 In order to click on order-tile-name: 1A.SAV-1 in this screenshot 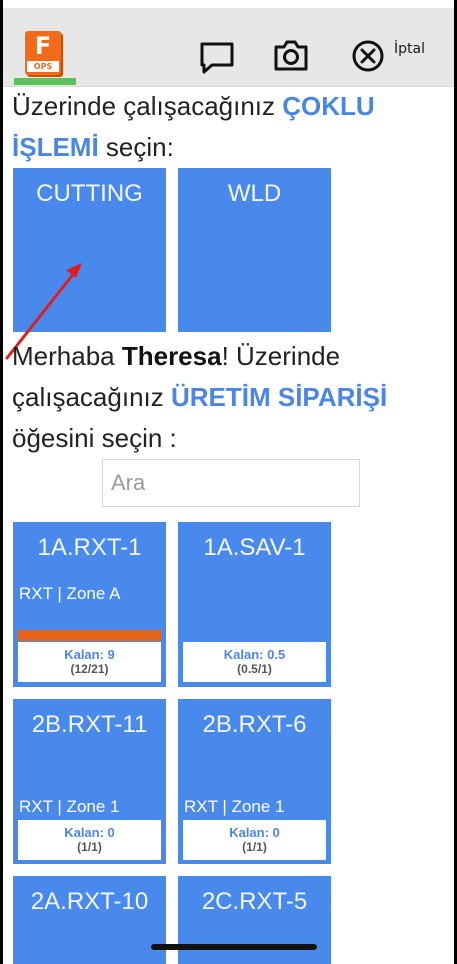, I will do `click(254, 547)`.